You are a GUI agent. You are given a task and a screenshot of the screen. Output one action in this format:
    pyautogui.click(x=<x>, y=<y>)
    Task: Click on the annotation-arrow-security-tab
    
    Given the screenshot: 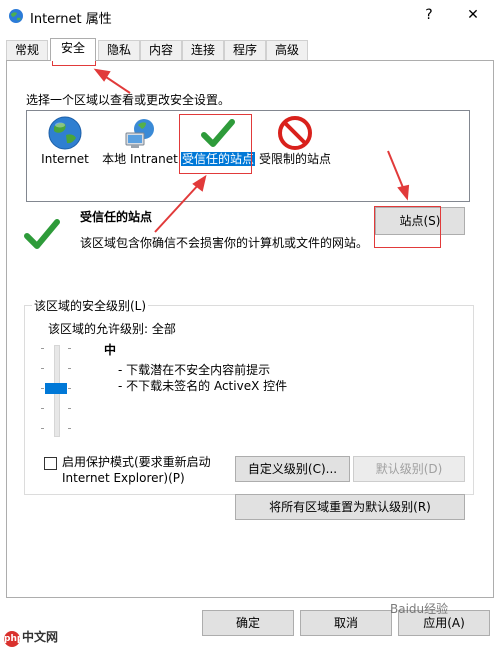 What is the action you would take?
    pyautogui.click(x=116, y=84)
    